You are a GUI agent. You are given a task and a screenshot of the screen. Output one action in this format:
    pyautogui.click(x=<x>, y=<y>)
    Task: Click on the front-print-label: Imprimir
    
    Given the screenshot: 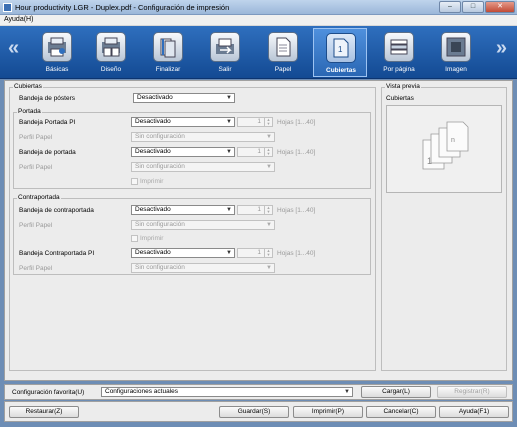 What is the action you would take?
    pyautogui.click(x=152, y=181)
    